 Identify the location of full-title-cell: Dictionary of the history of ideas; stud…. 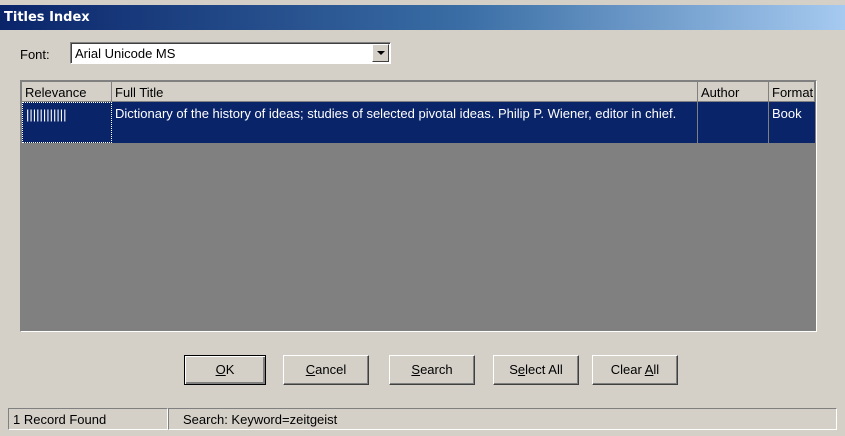
(405, 122).